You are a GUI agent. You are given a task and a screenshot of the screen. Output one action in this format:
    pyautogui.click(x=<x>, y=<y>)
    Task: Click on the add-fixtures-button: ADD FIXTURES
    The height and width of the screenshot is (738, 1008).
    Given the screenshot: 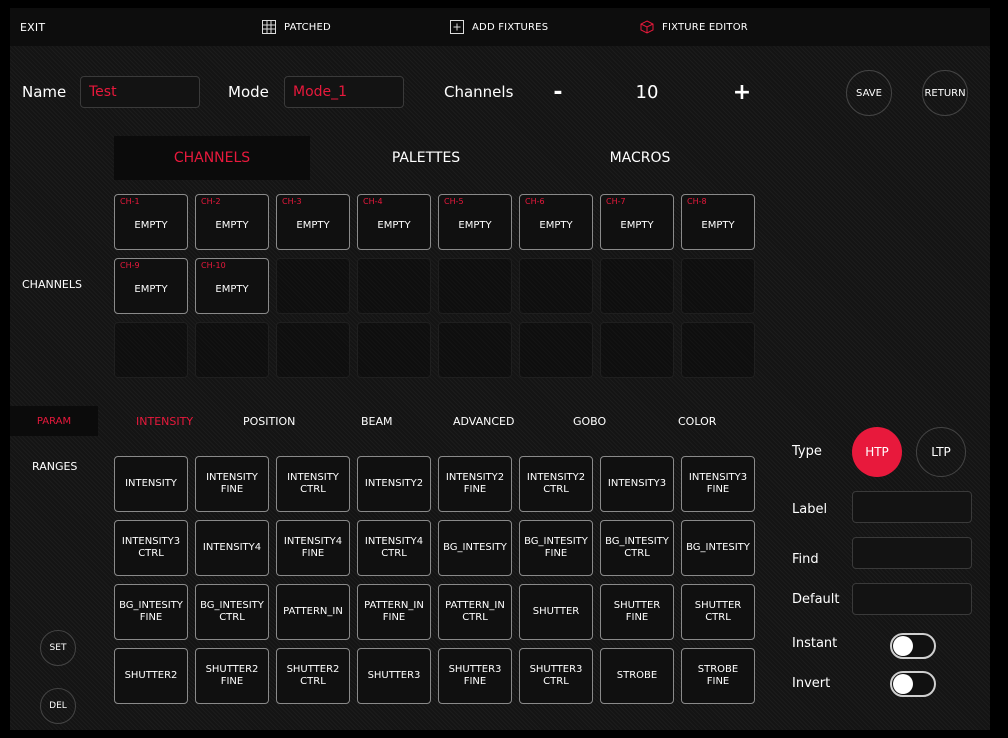 What is the action you would take?
    pyautogui.click(x=499, y=27)
    